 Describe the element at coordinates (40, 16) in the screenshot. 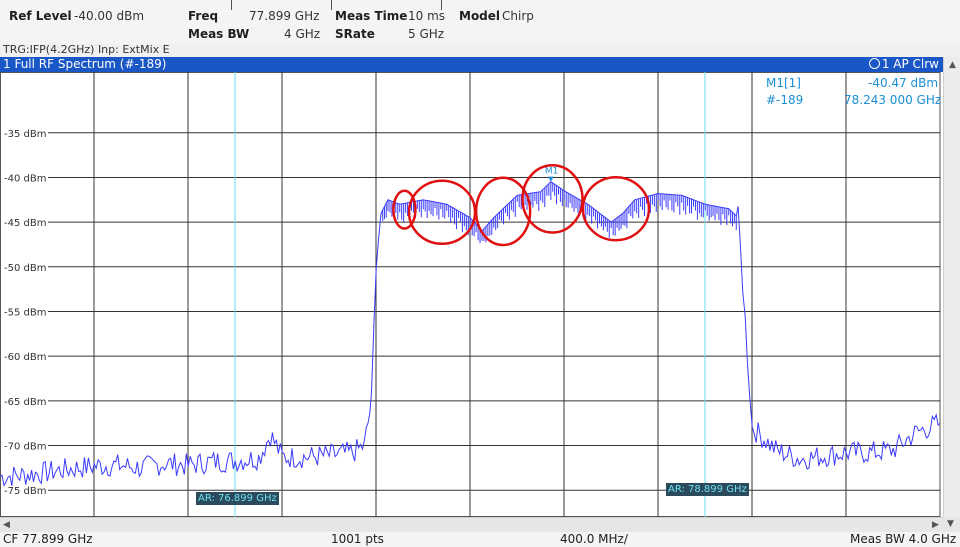

I see `ref-level-label: Ref Level` at that location.